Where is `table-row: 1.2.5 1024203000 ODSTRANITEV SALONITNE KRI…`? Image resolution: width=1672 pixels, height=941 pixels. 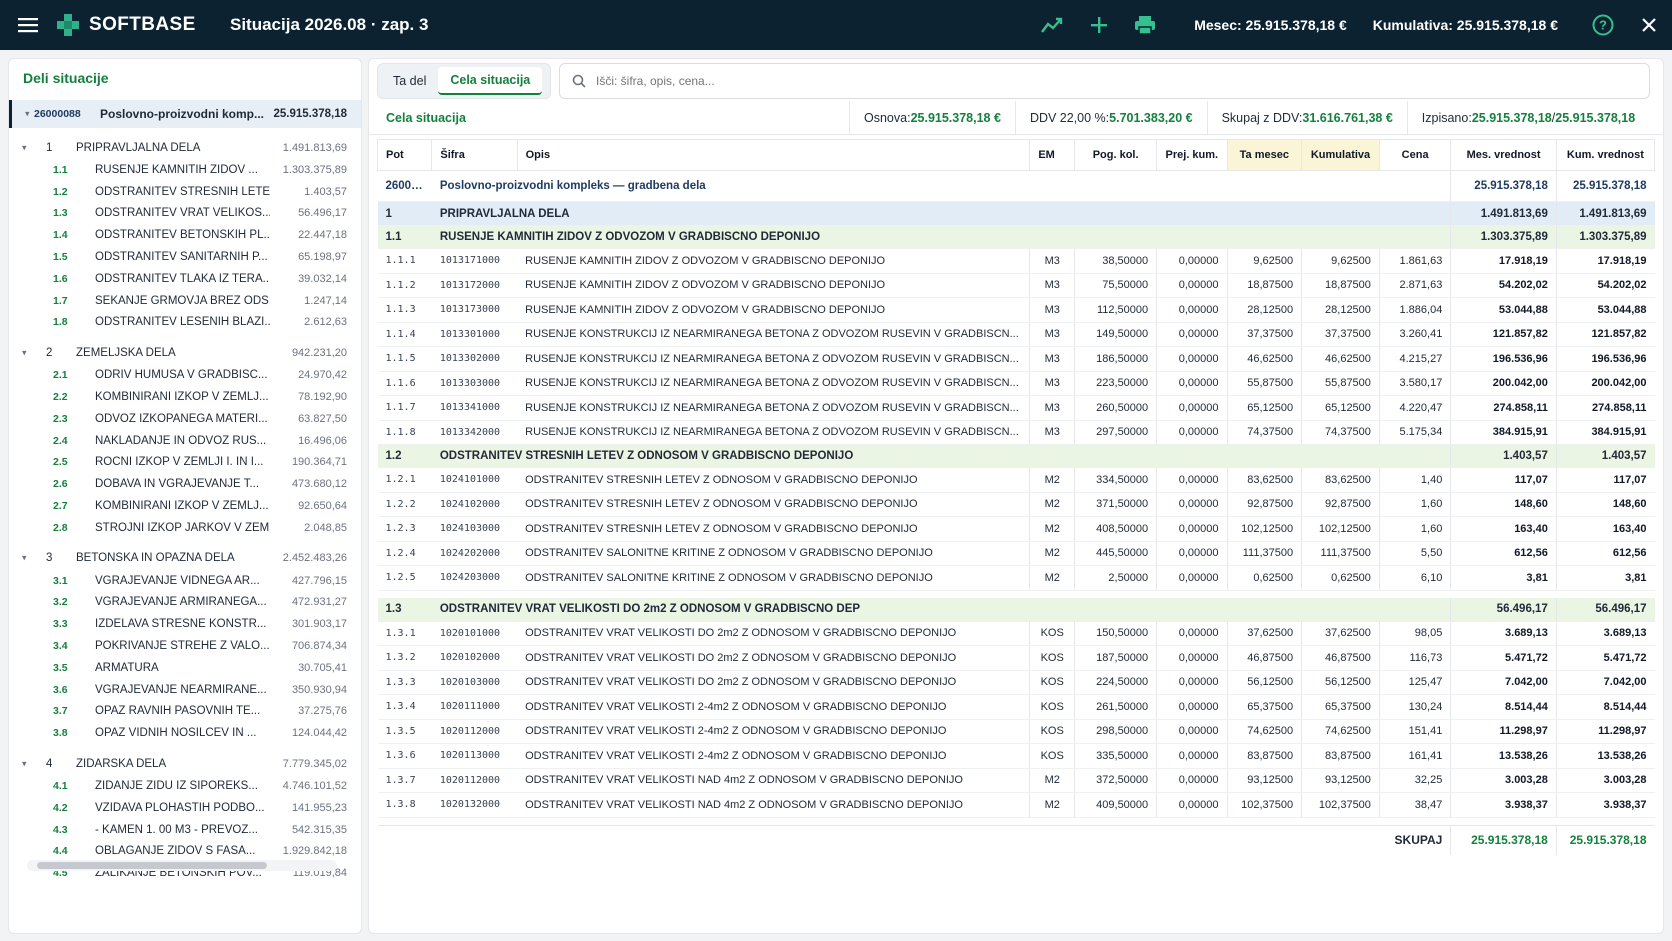 table-row: 1.2.5 1024203000 ODSTRANITEV SALONITNE KRI… is located at coordinates (1016, 578).